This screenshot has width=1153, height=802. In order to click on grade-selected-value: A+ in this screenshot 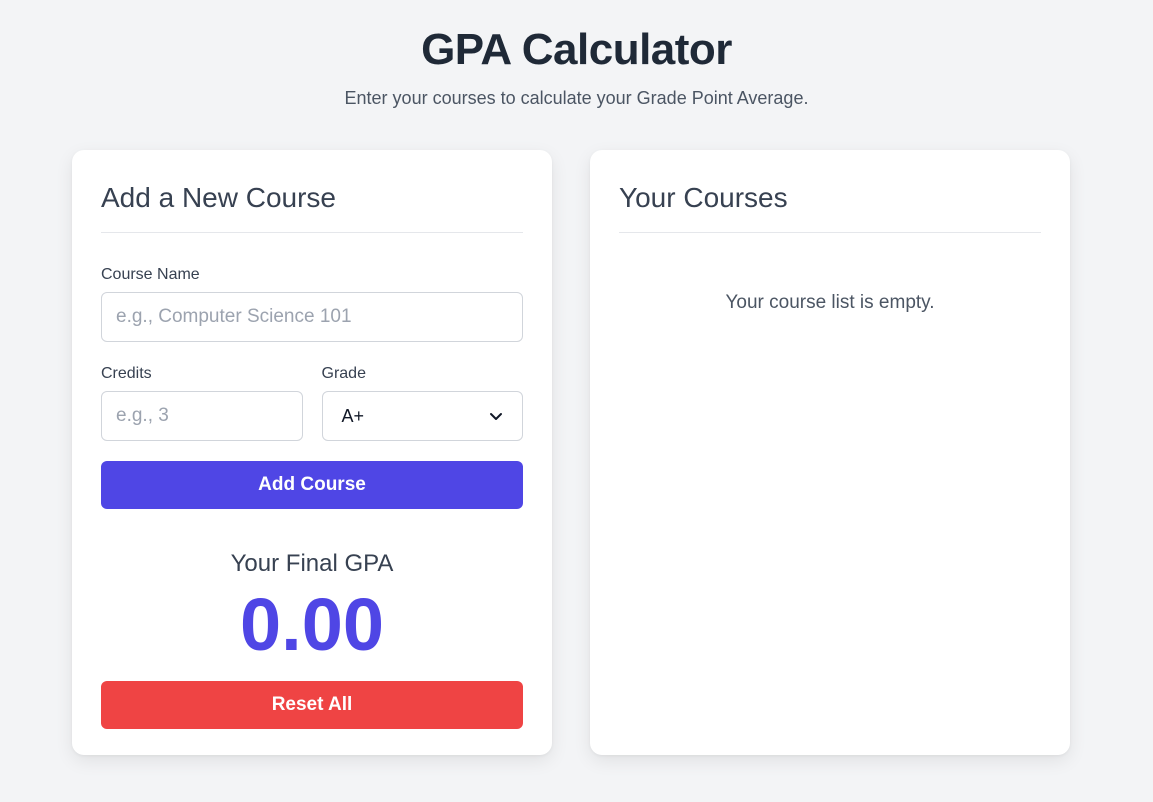, I will do `click(353, 415)`.